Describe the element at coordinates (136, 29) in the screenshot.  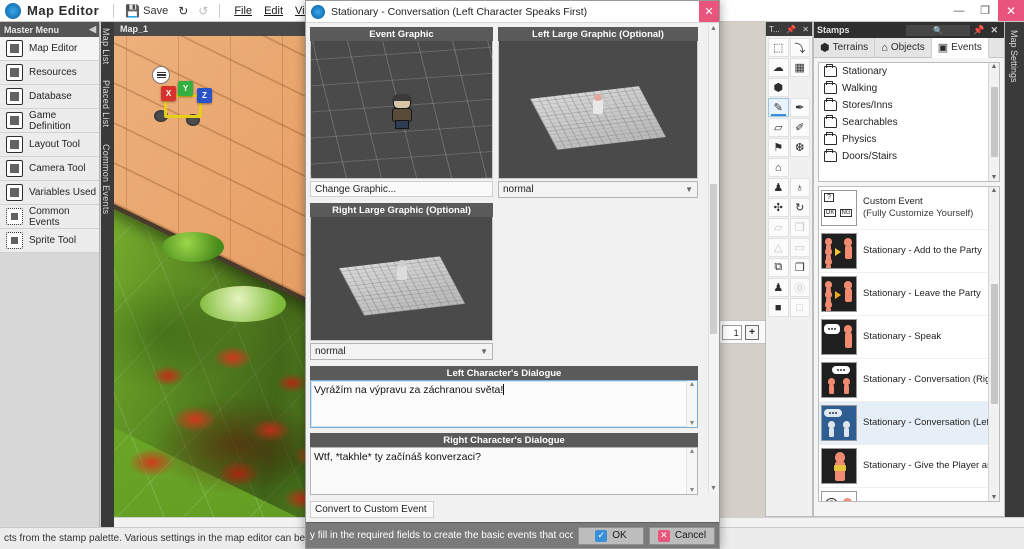
I see `map-tab-map1: Map_1` at that location.